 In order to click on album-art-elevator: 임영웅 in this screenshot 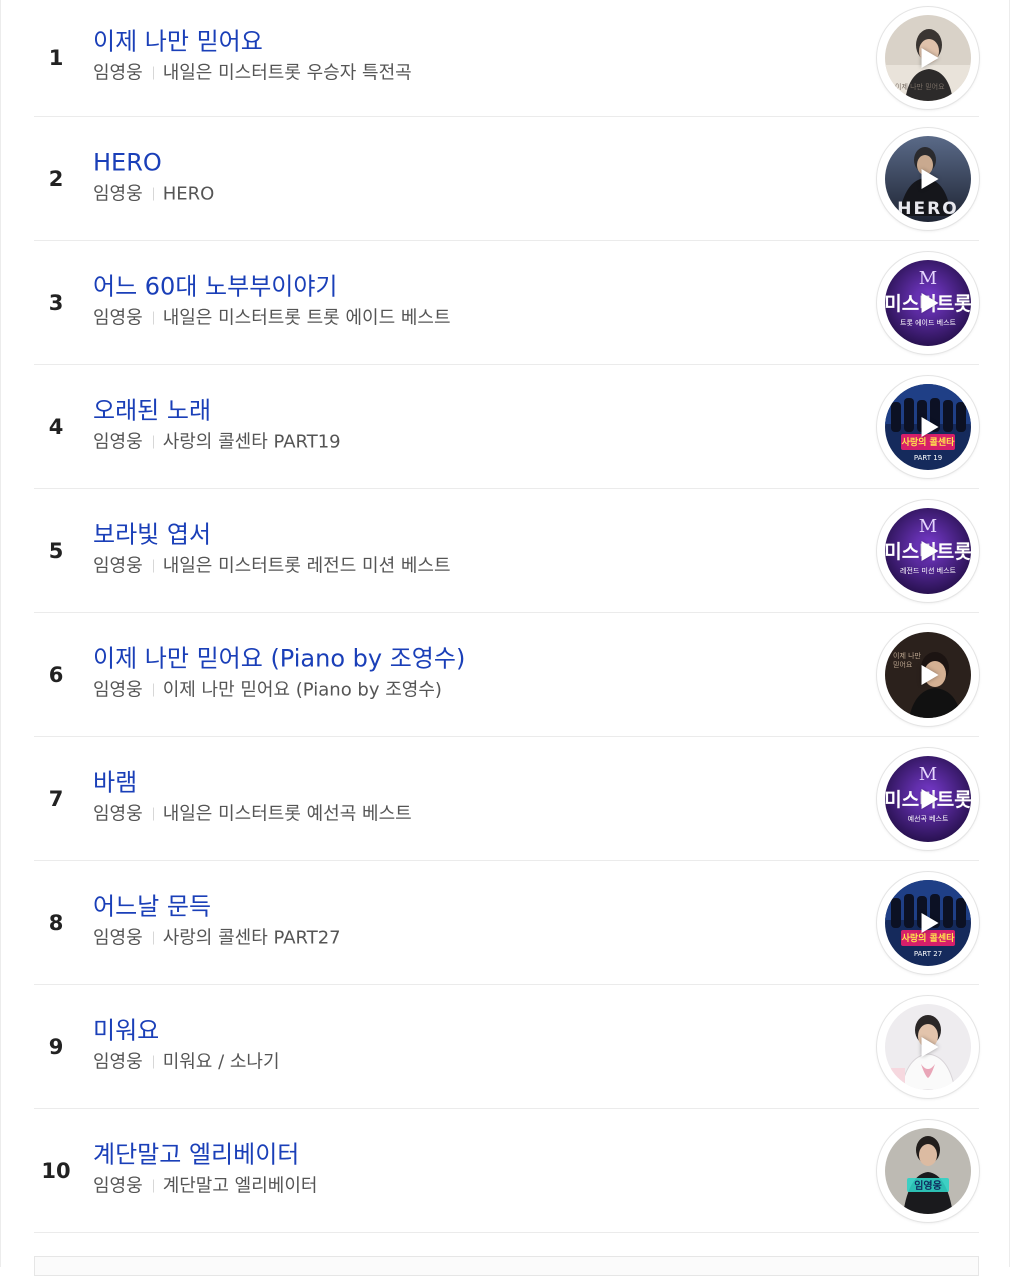, I will do `click(928, 1170)`.